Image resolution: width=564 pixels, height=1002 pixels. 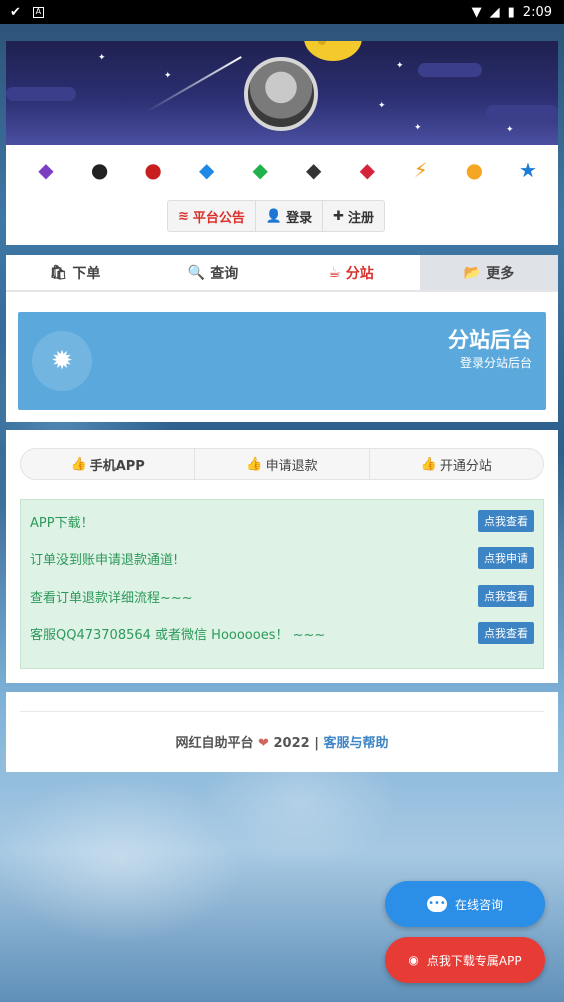 What do you see at coordinates (282, 521) in the screenshot?
I see `list-item: APP下载！ 点我查看` at bounding box center [282, 521].